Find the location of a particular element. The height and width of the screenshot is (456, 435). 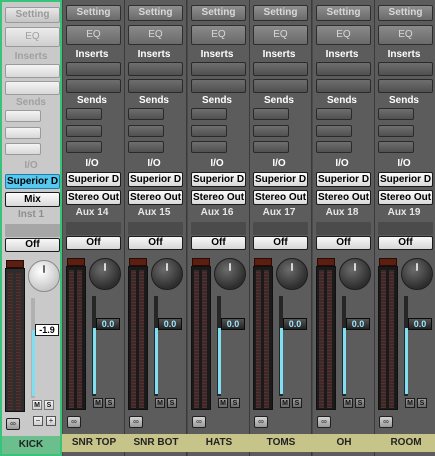

volume-fader-value: -1.9 is located at coordinates (47, 330).